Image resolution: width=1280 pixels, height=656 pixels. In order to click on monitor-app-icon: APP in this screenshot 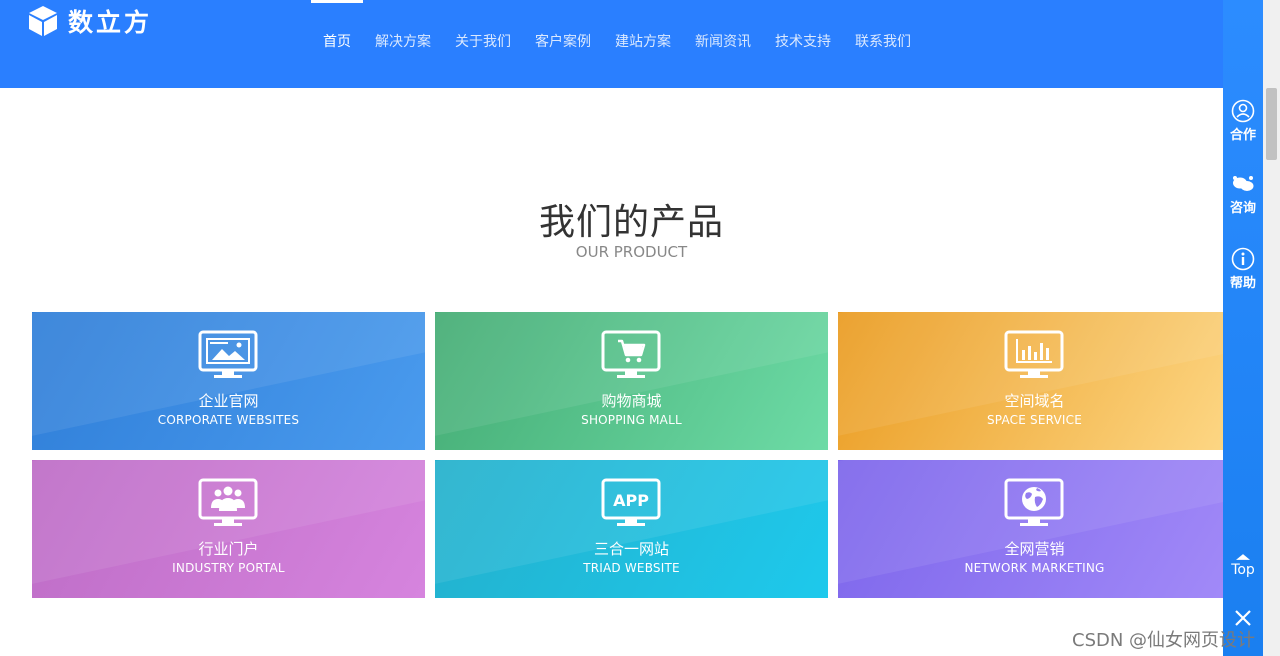, I will do `click(631, 502)`.